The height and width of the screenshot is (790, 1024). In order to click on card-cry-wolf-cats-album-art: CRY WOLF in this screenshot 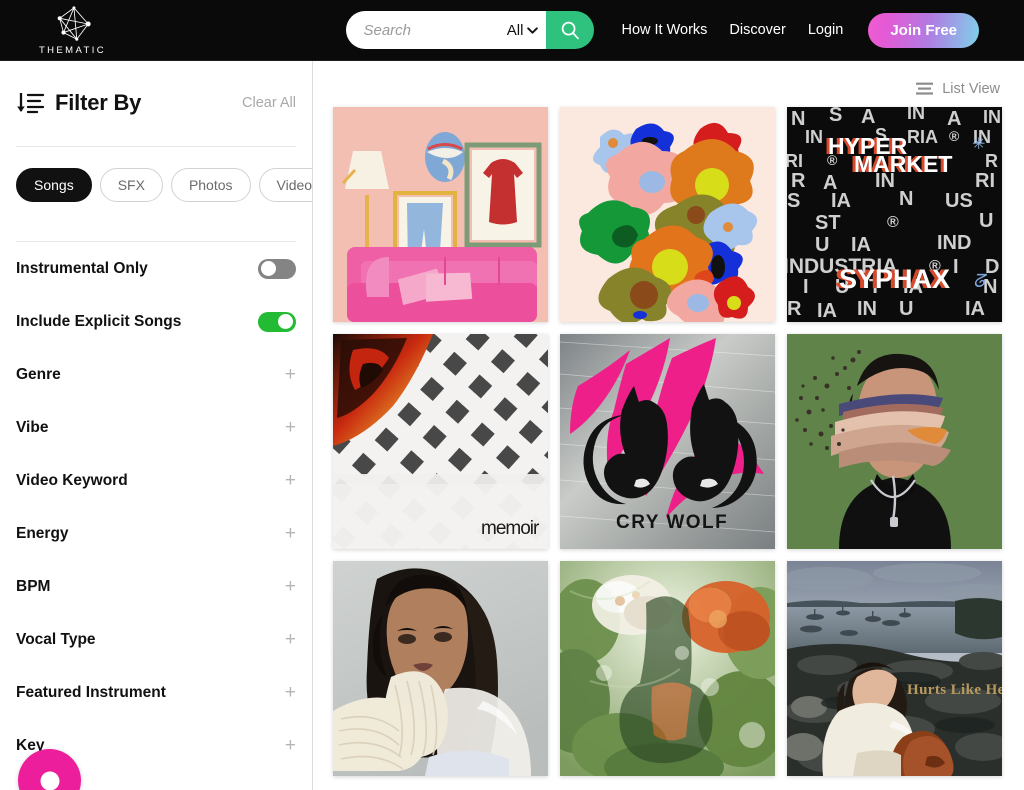, I will do `click(667, 441)`.